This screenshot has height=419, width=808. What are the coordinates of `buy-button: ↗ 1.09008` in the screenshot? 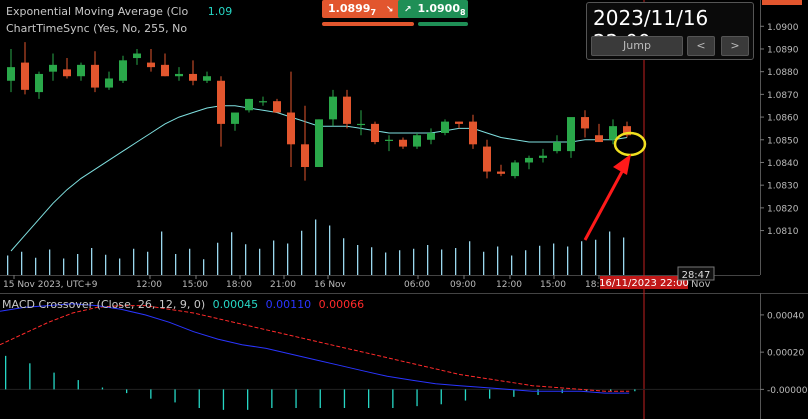 It's located at (433, 9).